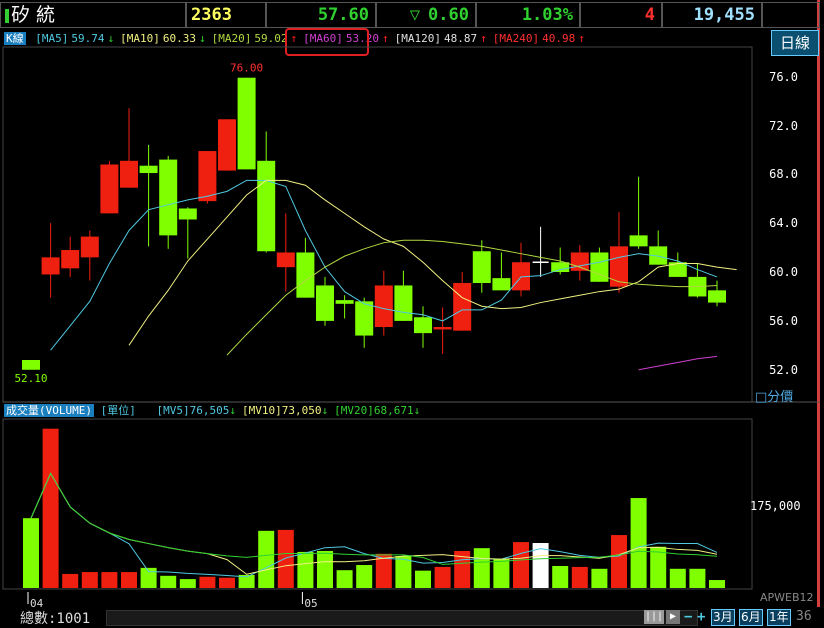  I want to click on range-6m-button: 6月, so click(751, 617).